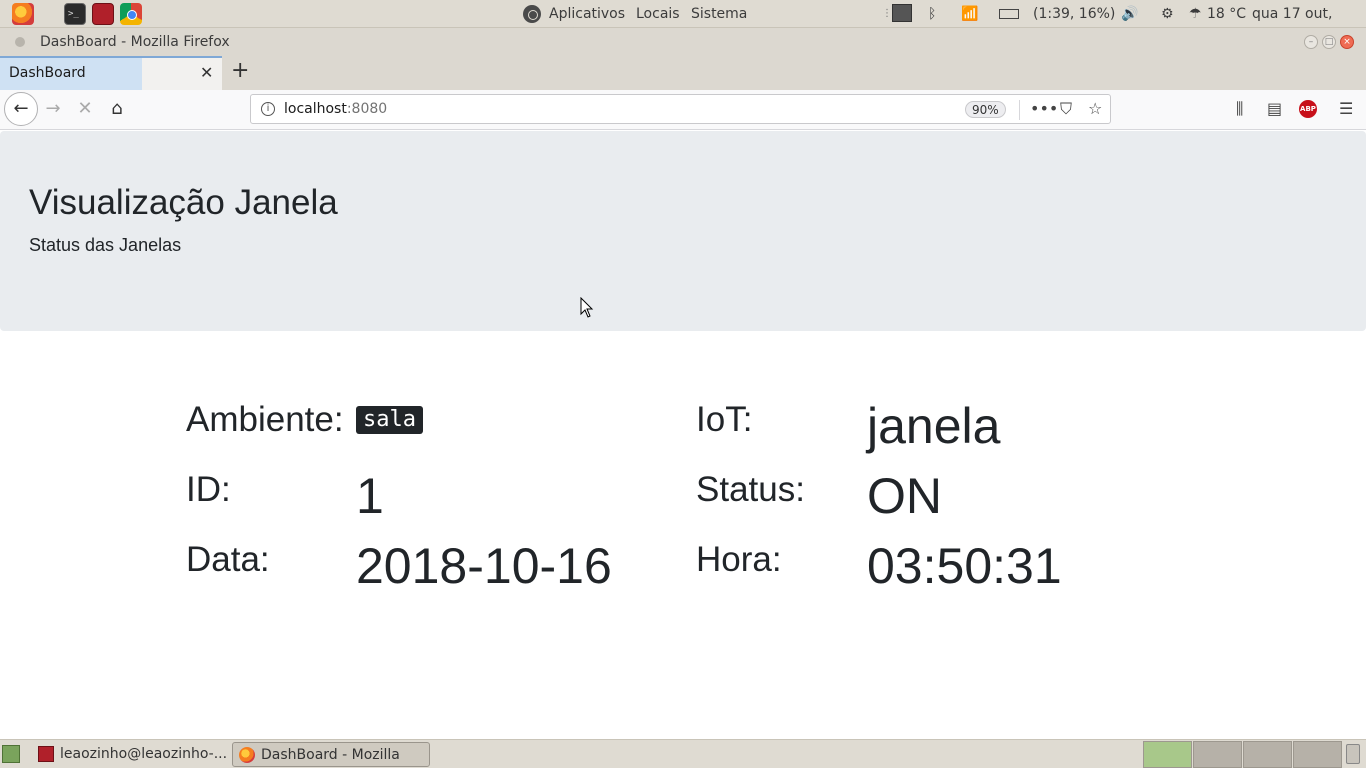 This screenshot has height=768, width=1366. Describe the element at coordinates (228, 559) in the screenshot. I see `data-label: Data:` at that location.